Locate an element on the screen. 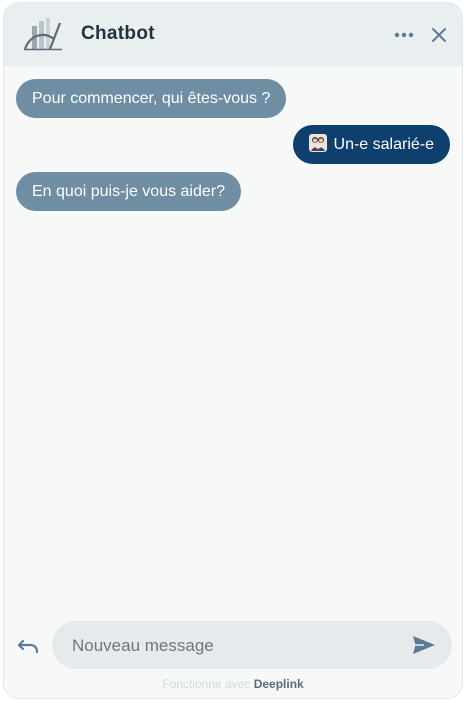 The width and height of the screenshot is (467, 703). people-emoji-icon is located at coordinates (317, 143).